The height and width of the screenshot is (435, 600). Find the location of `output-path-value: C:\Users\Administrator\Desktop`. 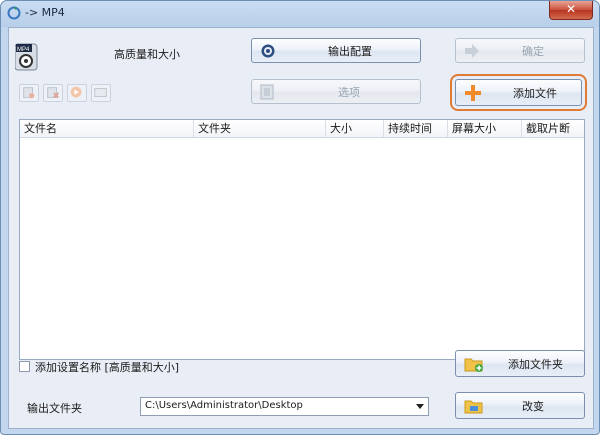

output-path-value: C:\Users\Administrator\Desktop is located at coordinates (224, 405).